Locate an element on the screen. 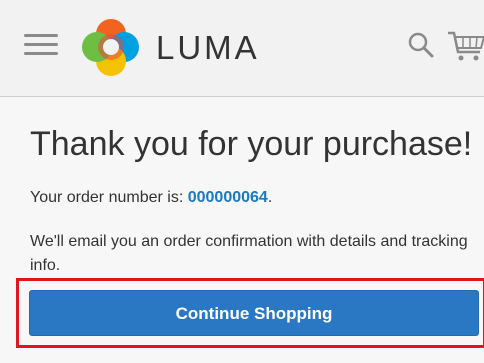  brand-name: LUMA is located at coordinates (208, 47).